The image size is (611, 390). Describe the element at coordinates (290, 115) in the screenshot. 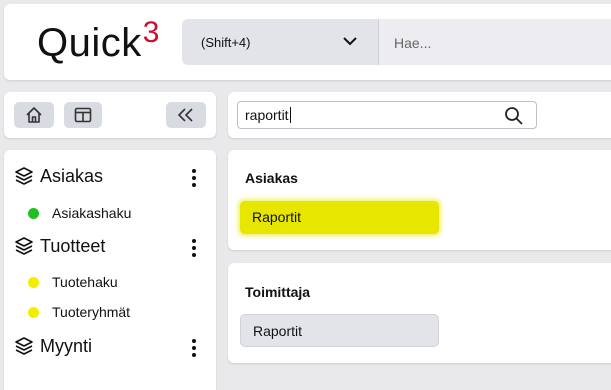

I see `text-cursor` at that location.